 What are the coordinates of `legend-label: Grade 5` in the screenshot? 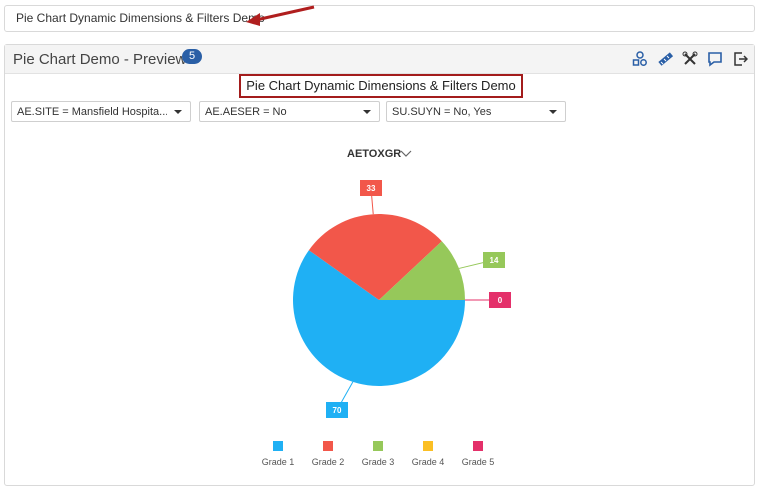 It's located at (478, 462).